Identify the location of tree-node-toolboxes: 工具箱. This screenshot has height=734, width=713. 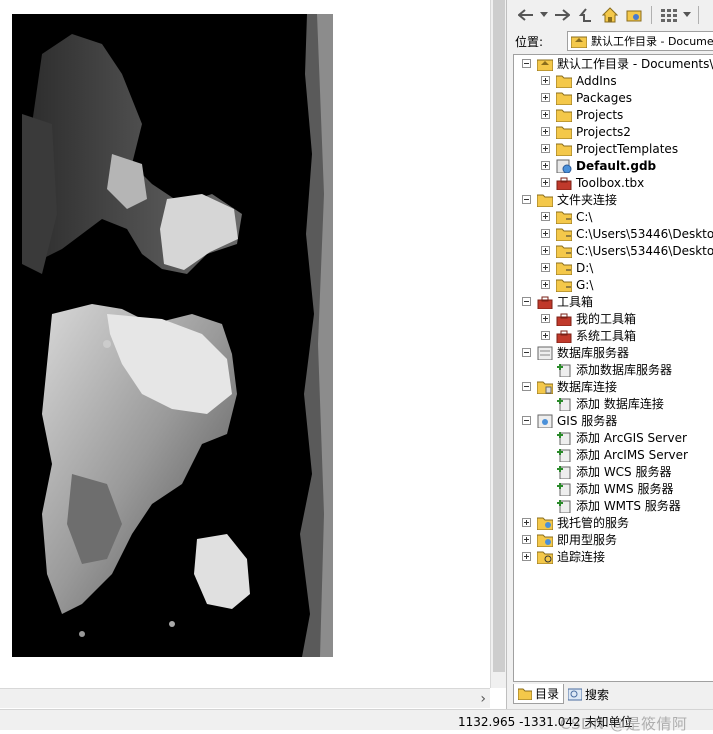
(557, 301).